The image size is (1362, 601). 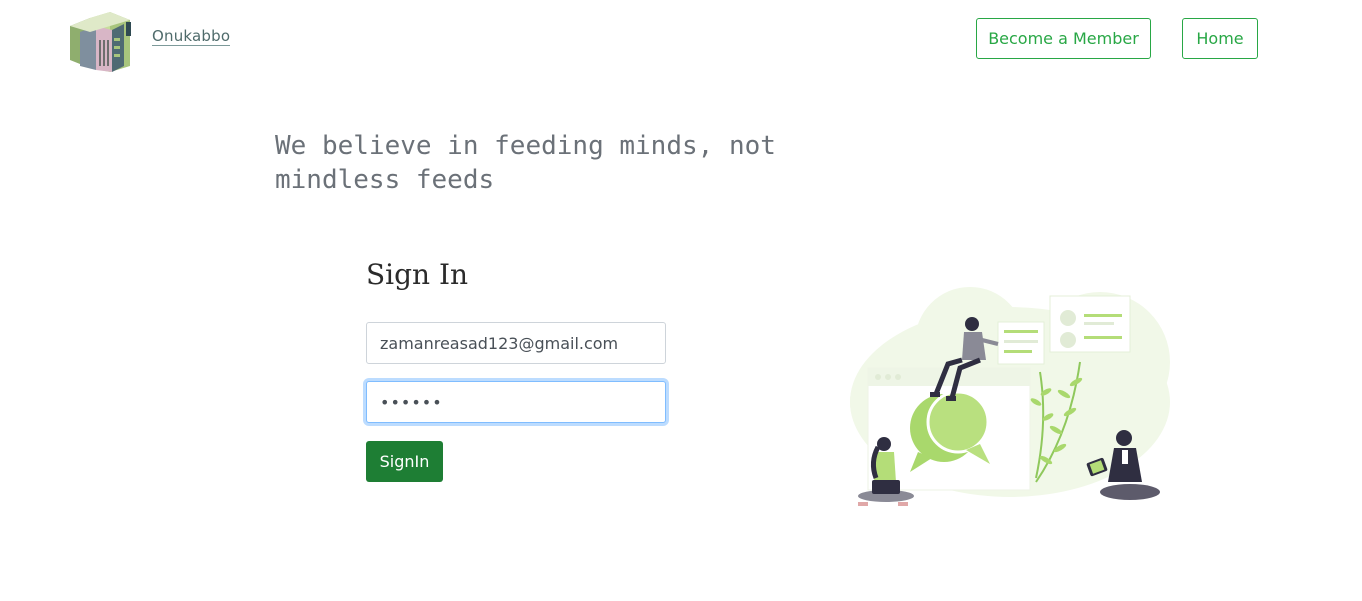 What do you see at coordinates (1220, 38) in the screenshot?
I see `home-button: Home` at bounding box center [1220, 38].